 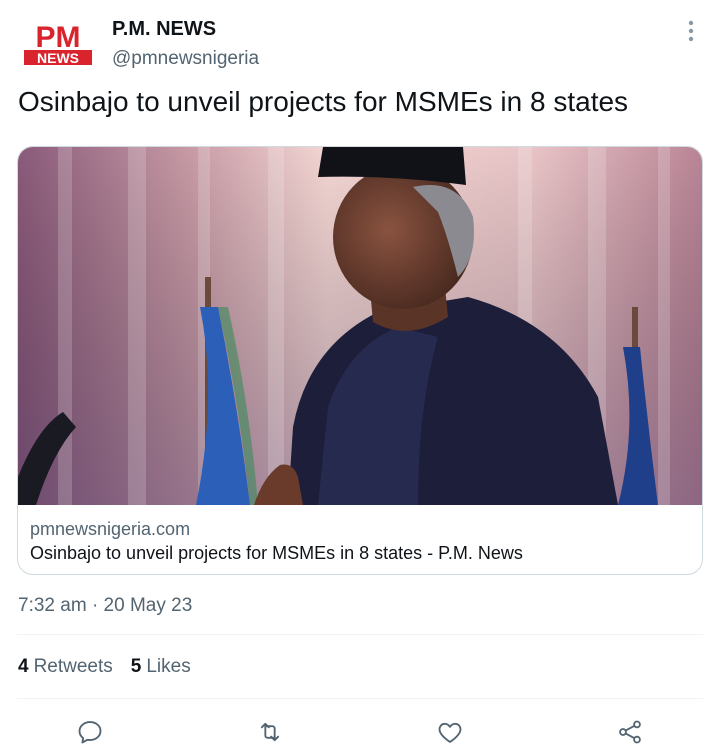 I want to click on likes-label: Likes, so click(x=168, y=666).